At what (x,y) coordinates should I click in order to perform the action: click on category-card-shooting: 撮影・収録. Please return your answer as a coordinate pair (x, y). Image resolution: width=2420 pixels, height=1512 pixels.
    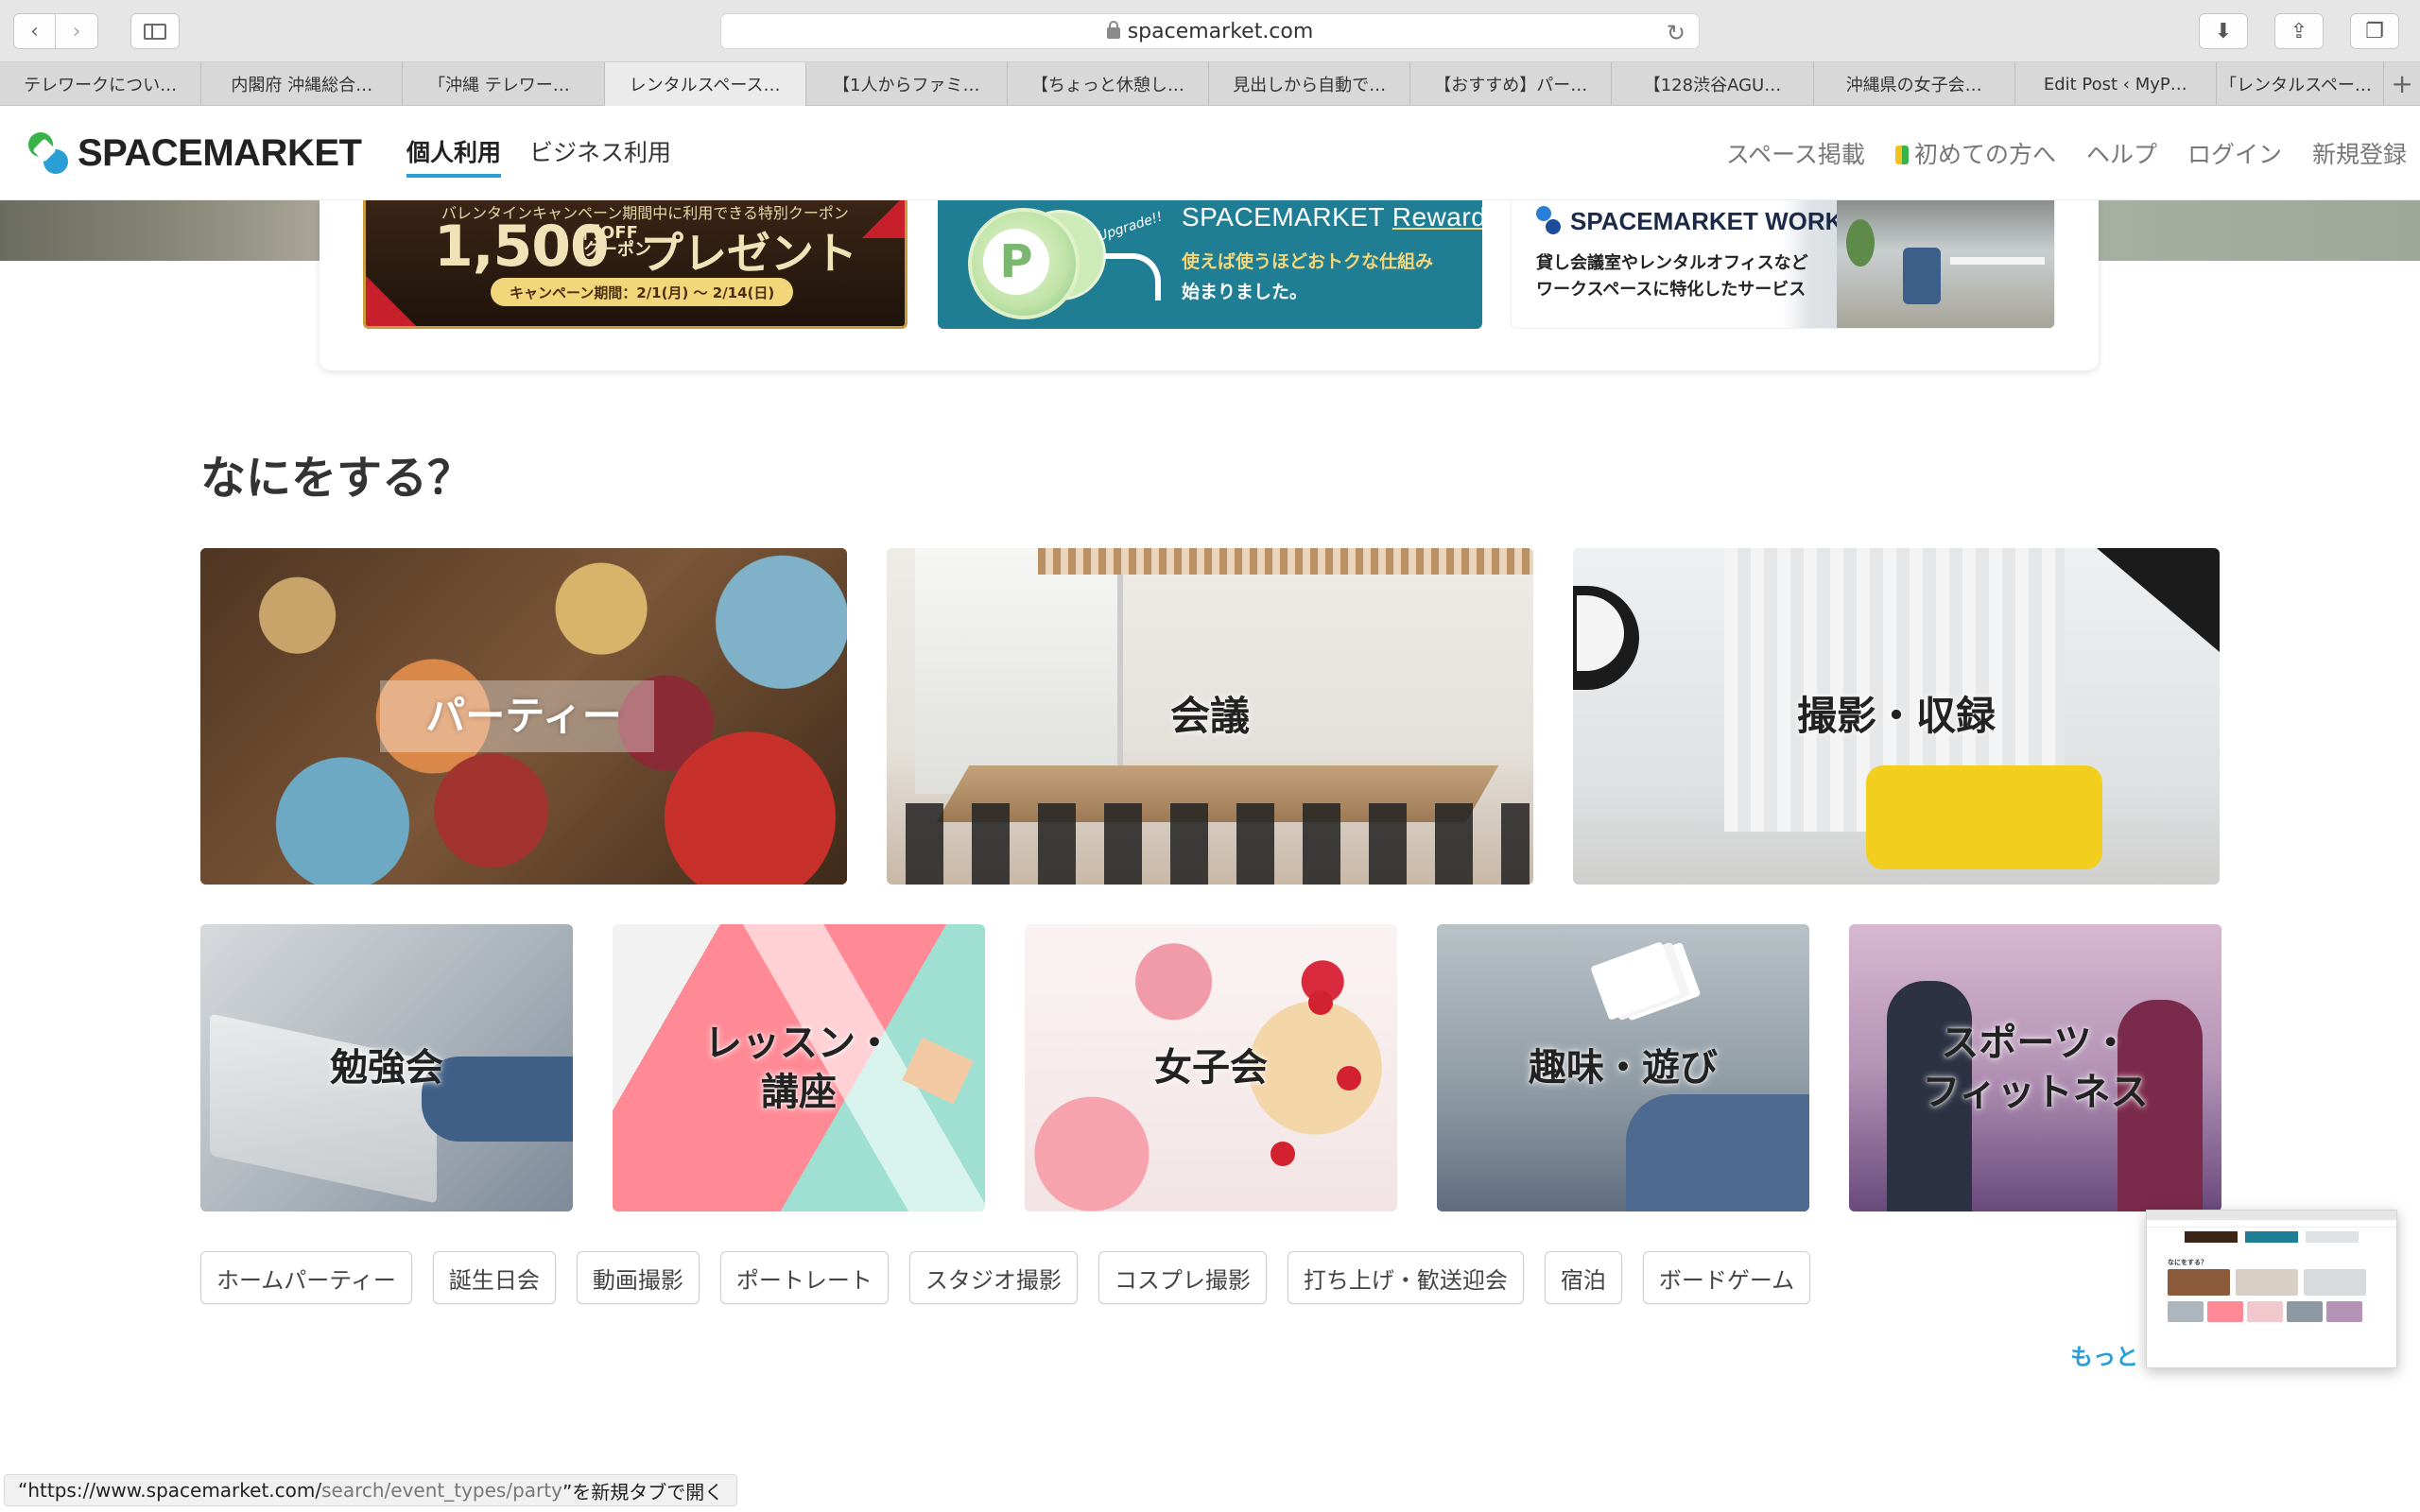
    Looking at the image, I should click on (1896, 716).